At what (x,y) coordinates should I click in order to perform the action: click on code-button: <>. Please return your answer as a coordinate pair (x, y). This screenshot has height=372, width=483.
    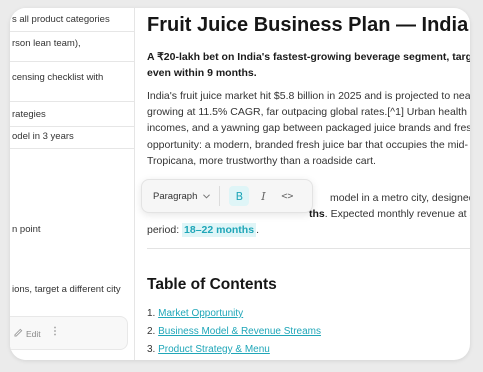
    Looking at the image, I should click on (287, 196).